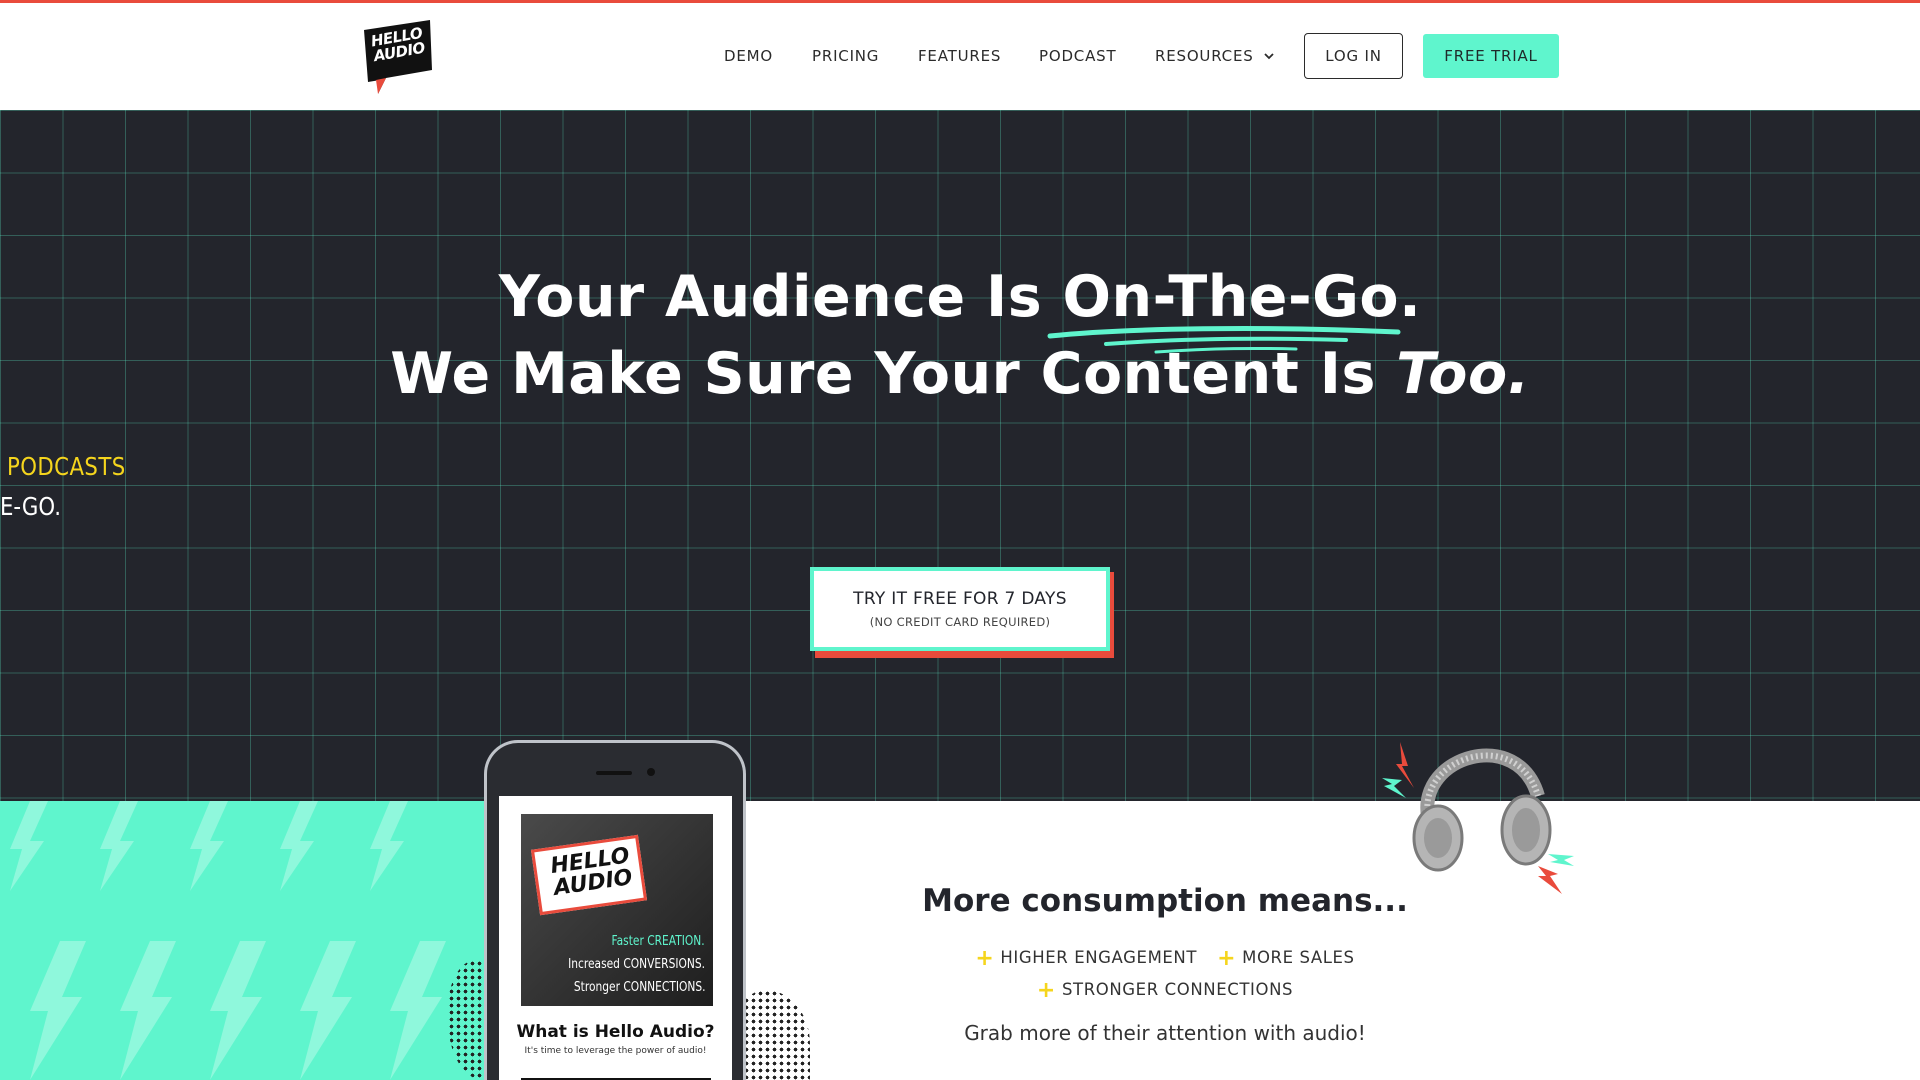  What do you see at coordinates (615, 1032) in the screenshot?
I see `phone-screen-title: What is Hello Audio?` at bounding box center [615, 1032].